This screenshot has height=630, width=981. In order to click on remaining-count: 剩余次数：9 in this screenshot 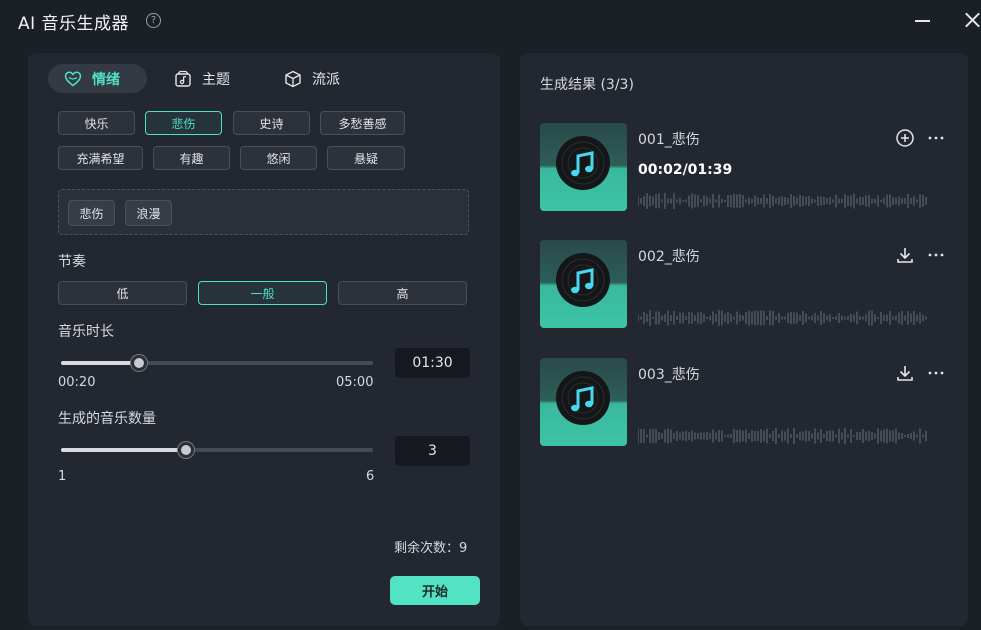, I will do `click(431, 548)`.